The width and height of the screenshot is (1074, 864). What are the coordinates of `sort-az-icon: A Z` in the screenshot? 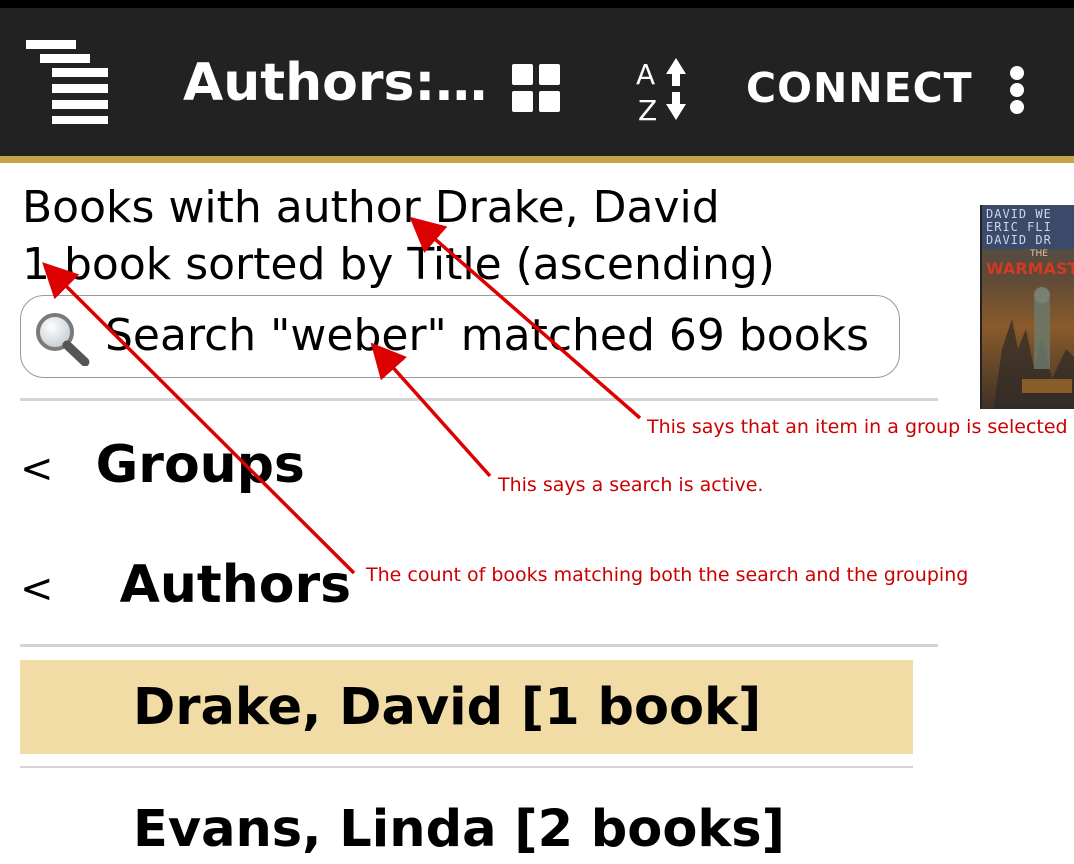 It's located at (664, 91).